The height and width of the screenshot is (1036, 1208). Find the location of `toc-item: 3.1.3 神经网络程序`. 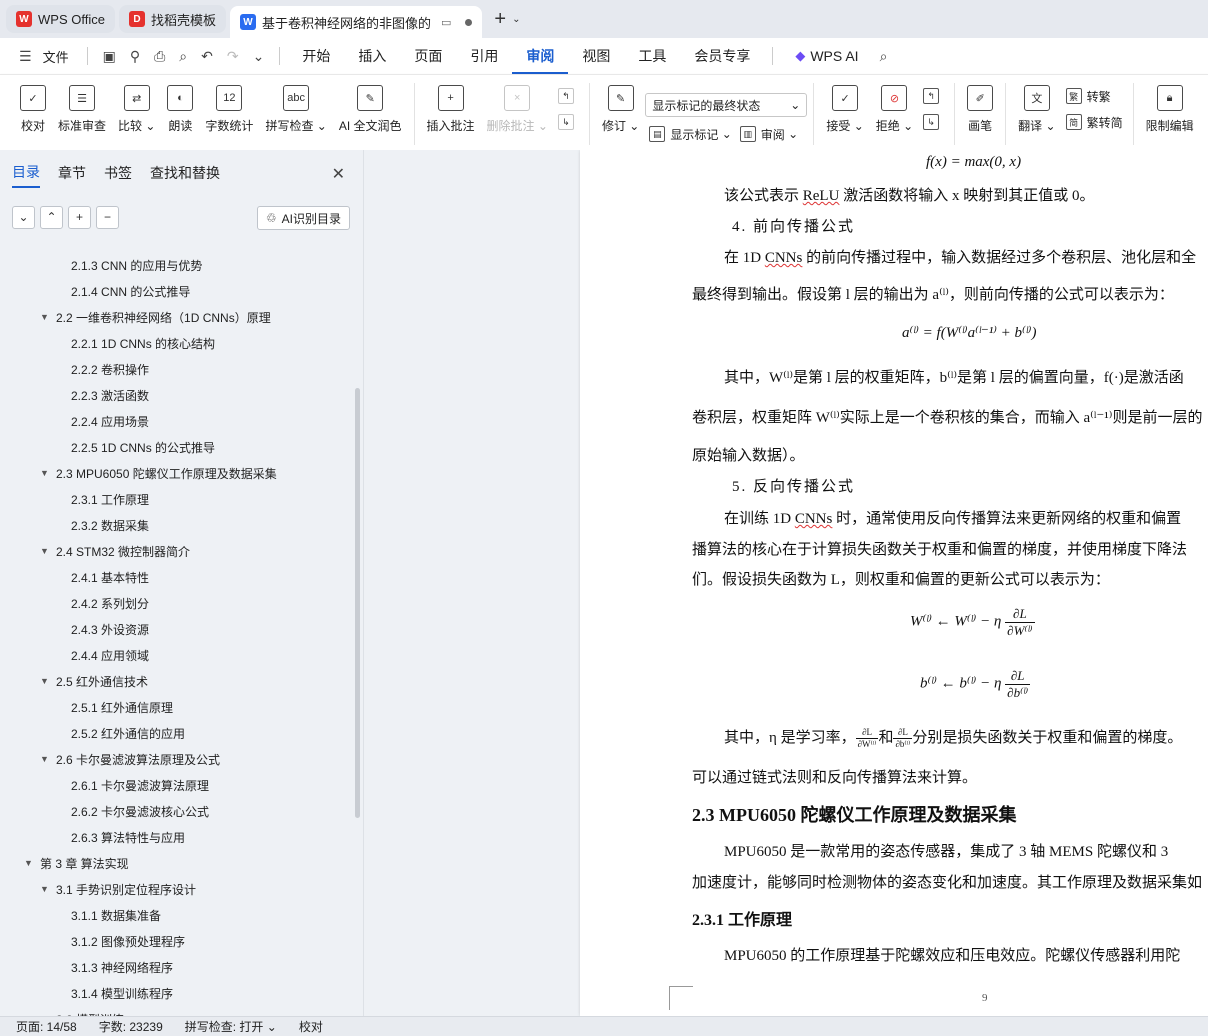

toc-item: 3.1.3 神经网络程序 is located at coordinates (177, 967).